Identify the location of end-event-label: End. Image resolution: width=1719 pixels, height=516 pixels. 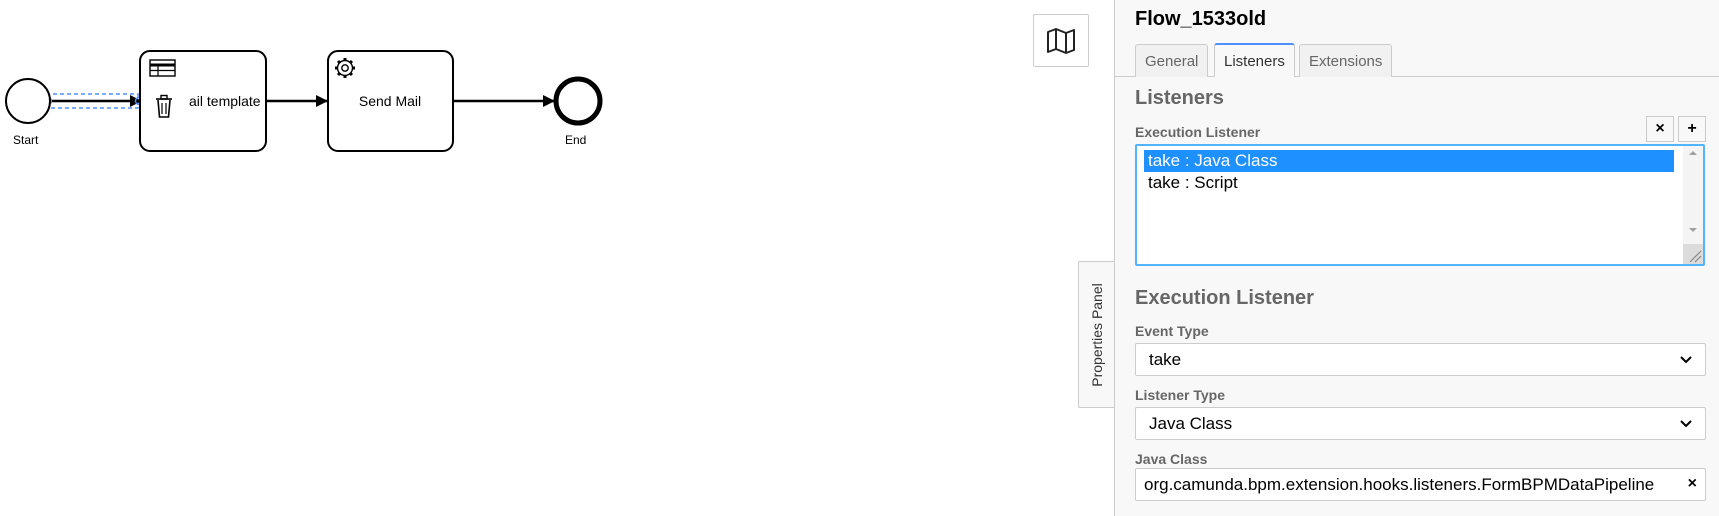
(575, 140).